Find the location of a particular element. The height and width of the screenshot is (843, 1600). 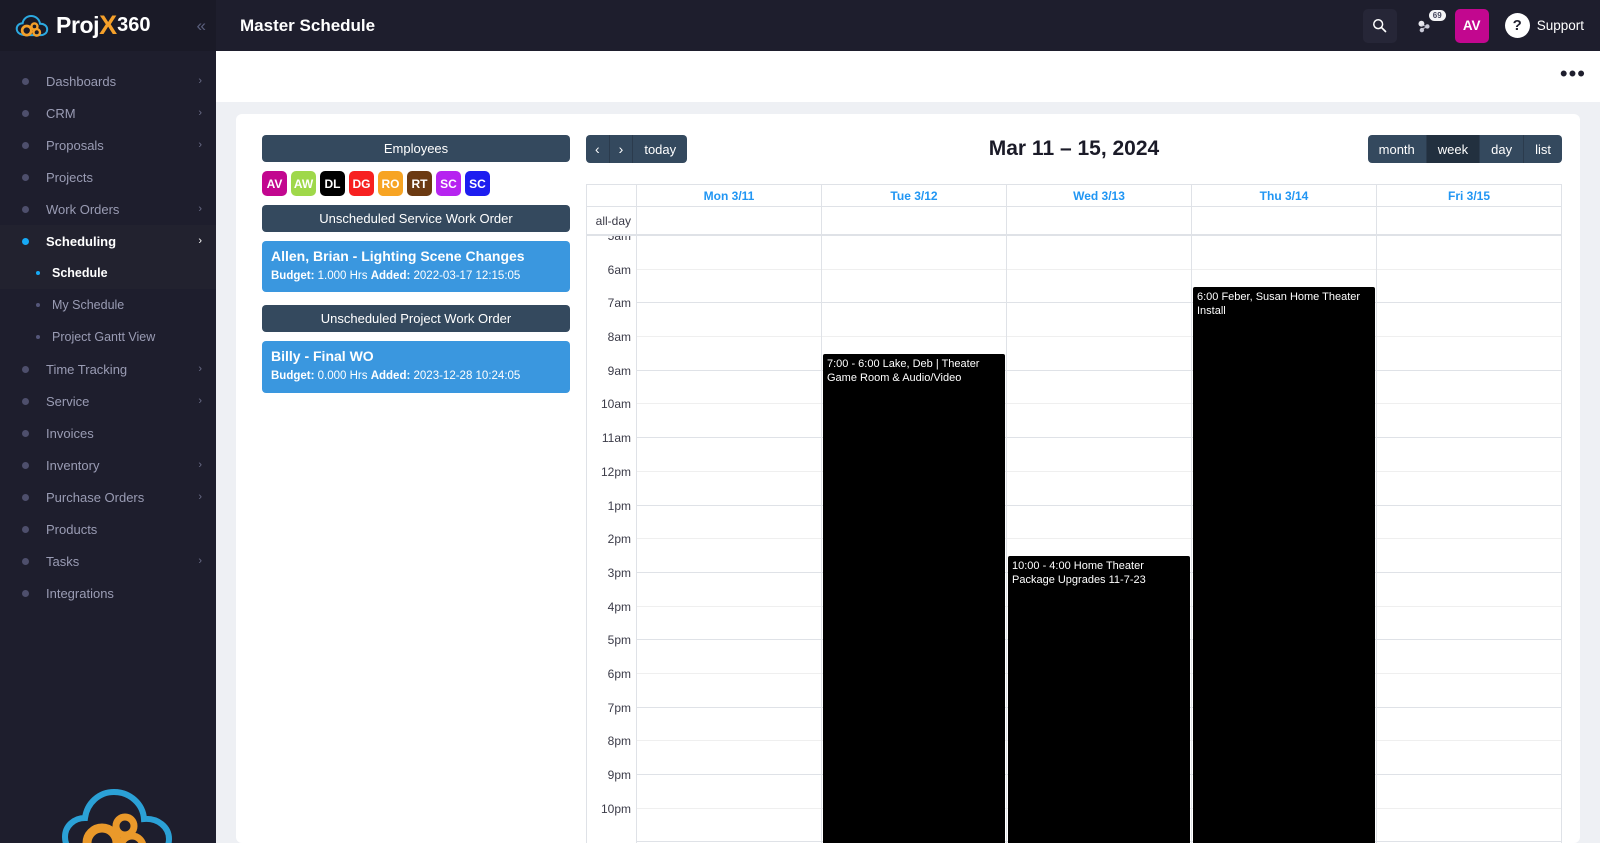

employee-avatar: AV is located at coordinates (274, 183).